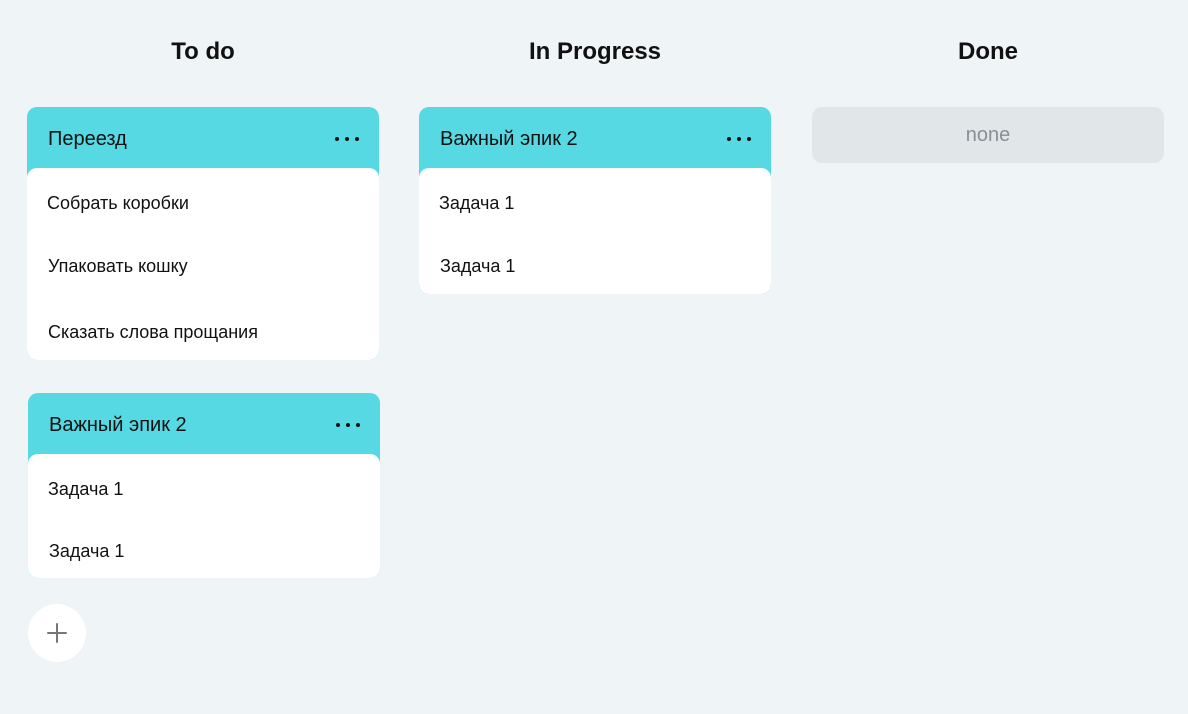 The height and width of the screenshot is (714, 1188). Describe the element at coordinates (153, 332) in the screenshot. I see `task-label: Сказать слова прощания` at that location.